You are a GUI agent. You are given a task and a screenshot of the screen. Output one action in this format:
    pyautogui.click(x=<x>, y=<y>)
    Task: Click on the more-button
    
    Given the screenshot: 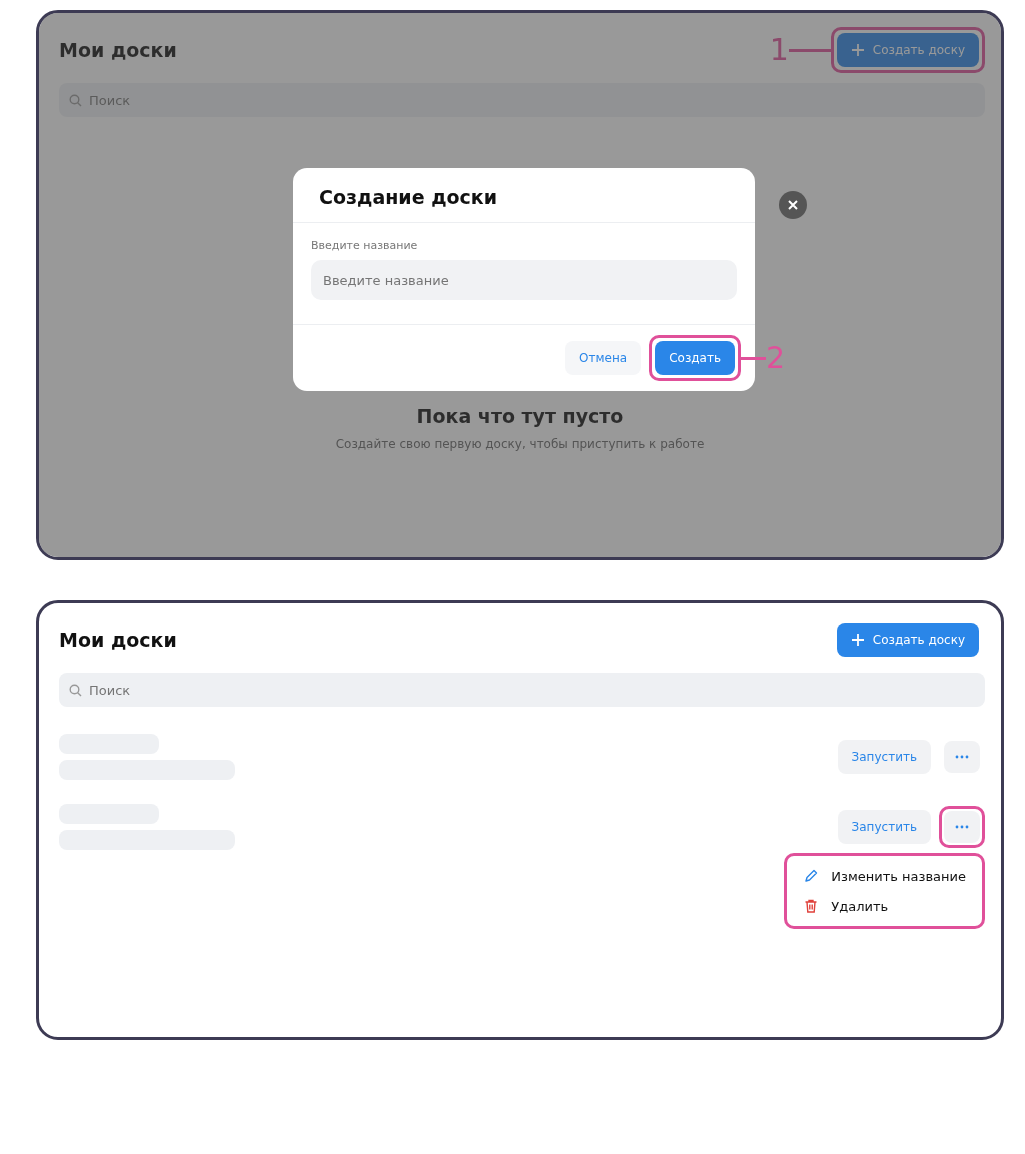 What is the action you would take?
    pyautogui.click(x=962, y=757)
    